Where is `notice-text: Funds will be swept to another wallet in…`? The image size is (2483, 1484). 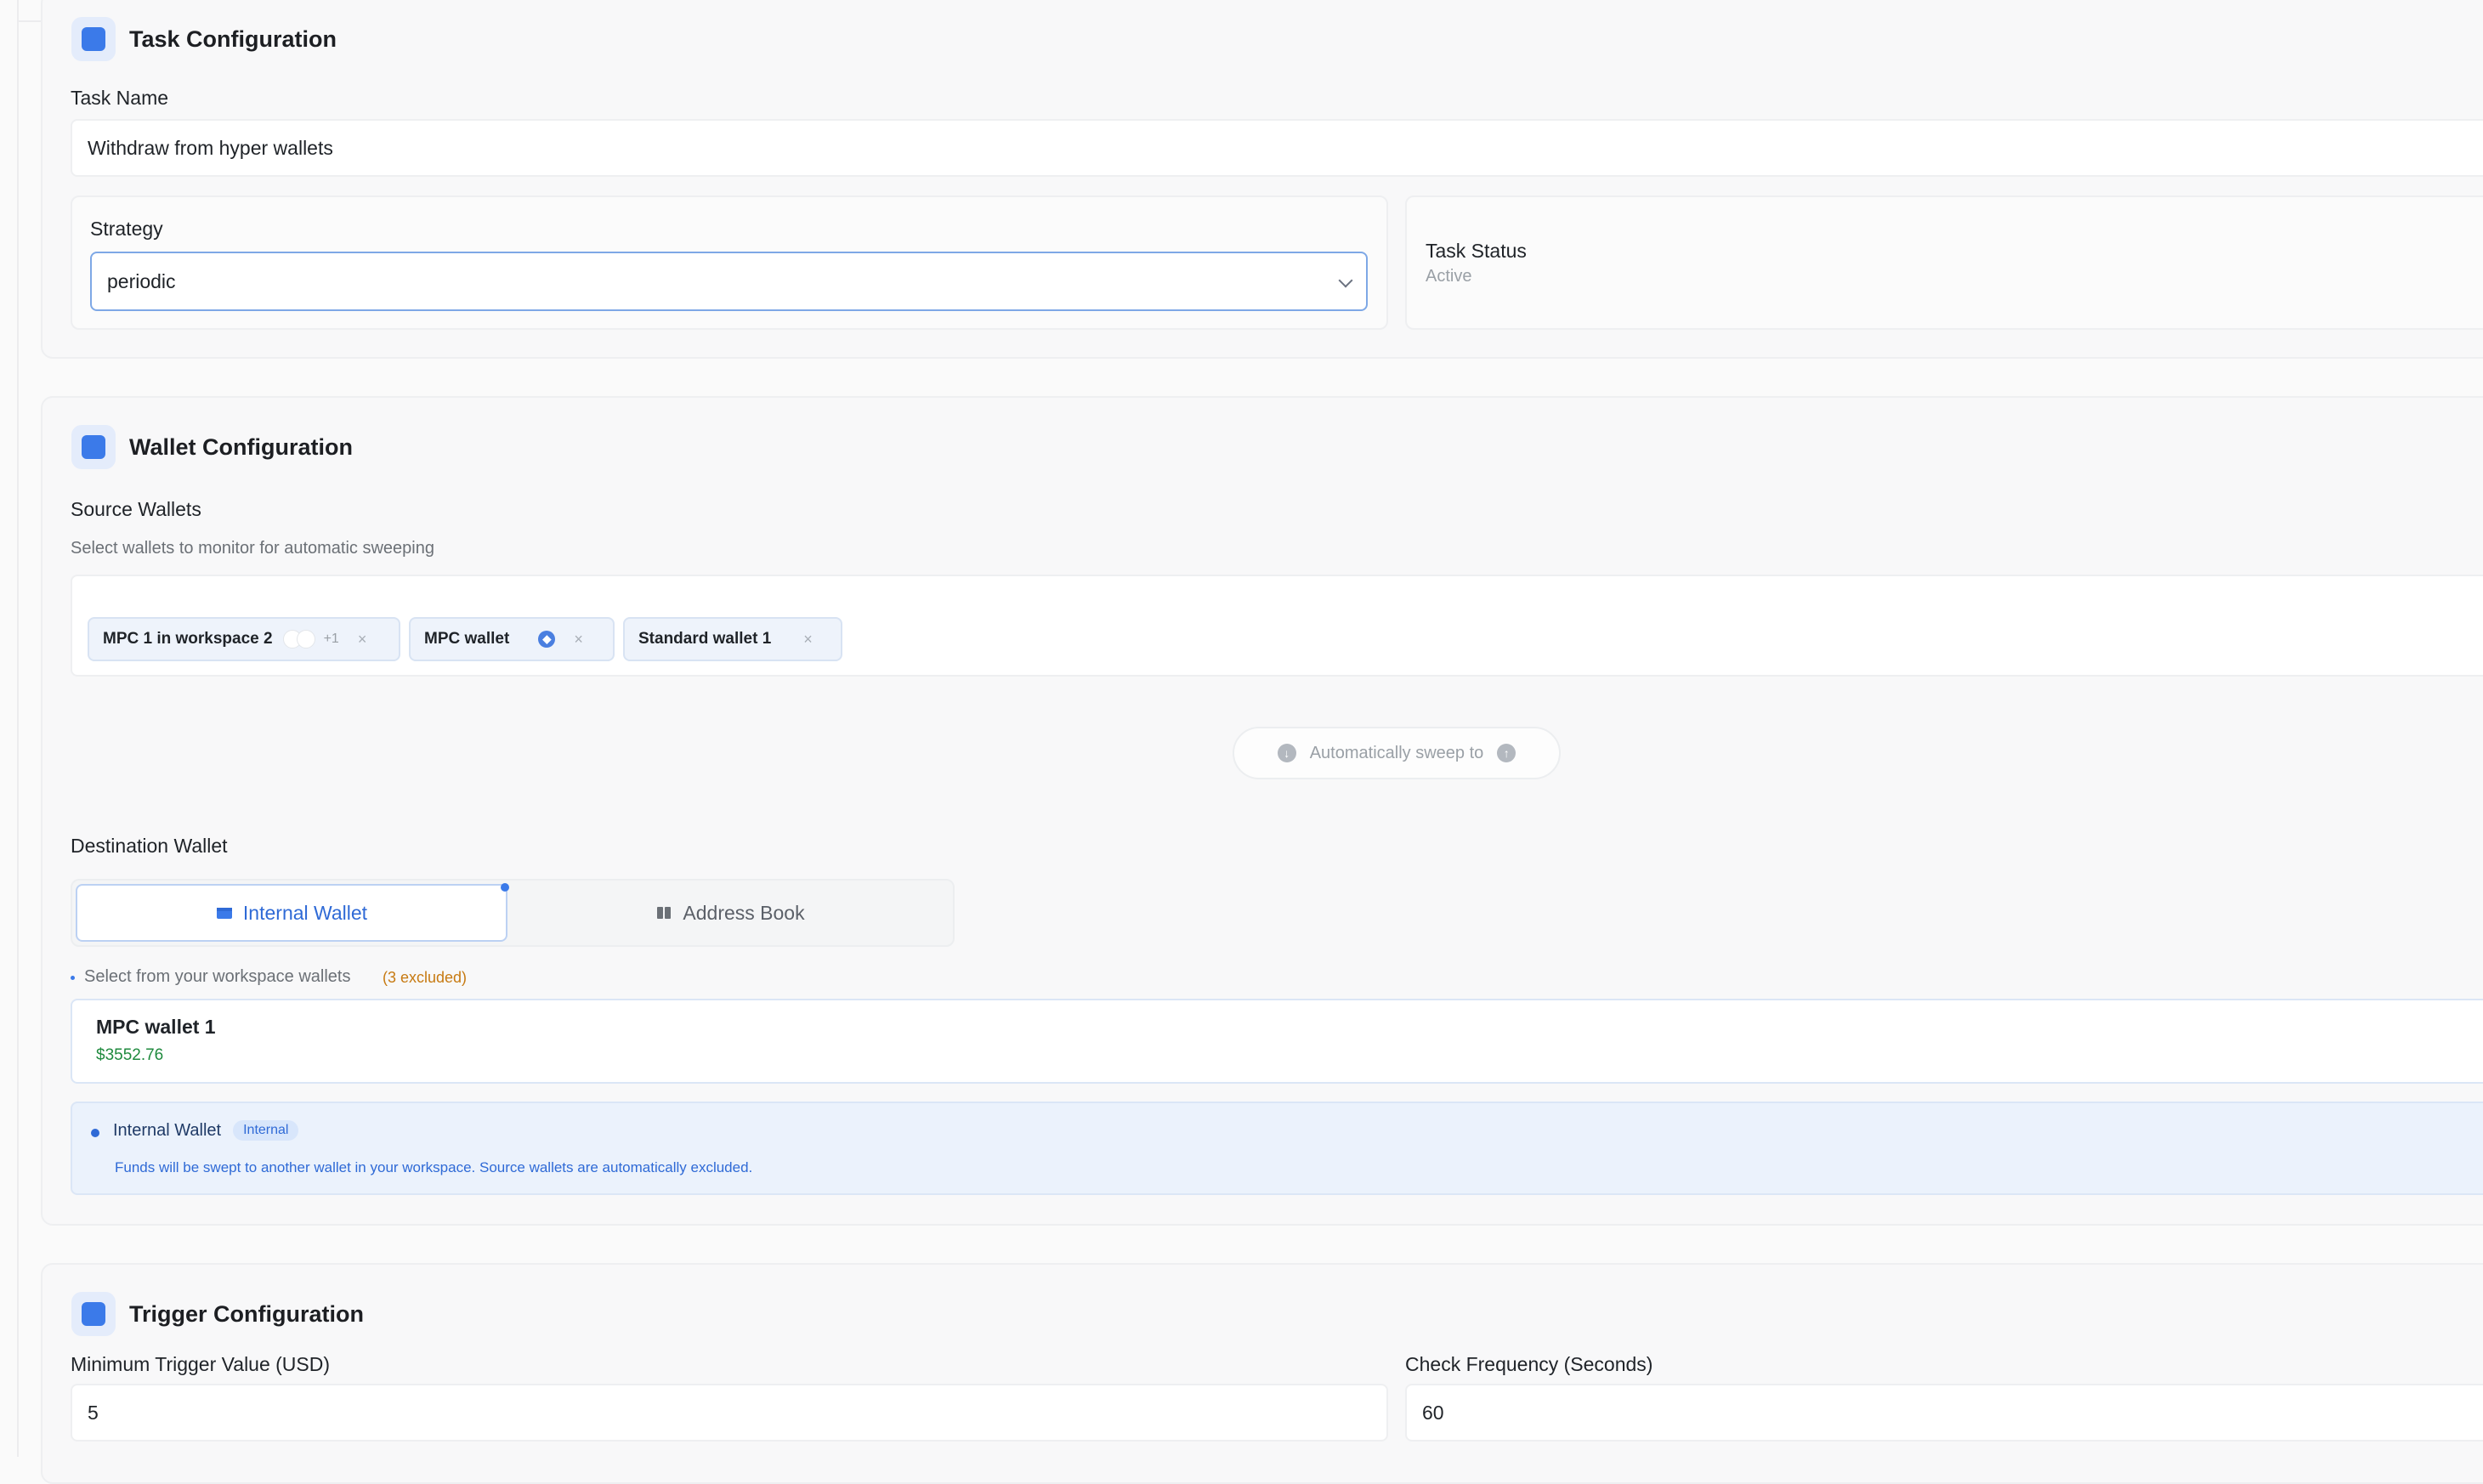
notice-text: Funds will be swept to another wallet in… is located at coordinates (434, 1167).